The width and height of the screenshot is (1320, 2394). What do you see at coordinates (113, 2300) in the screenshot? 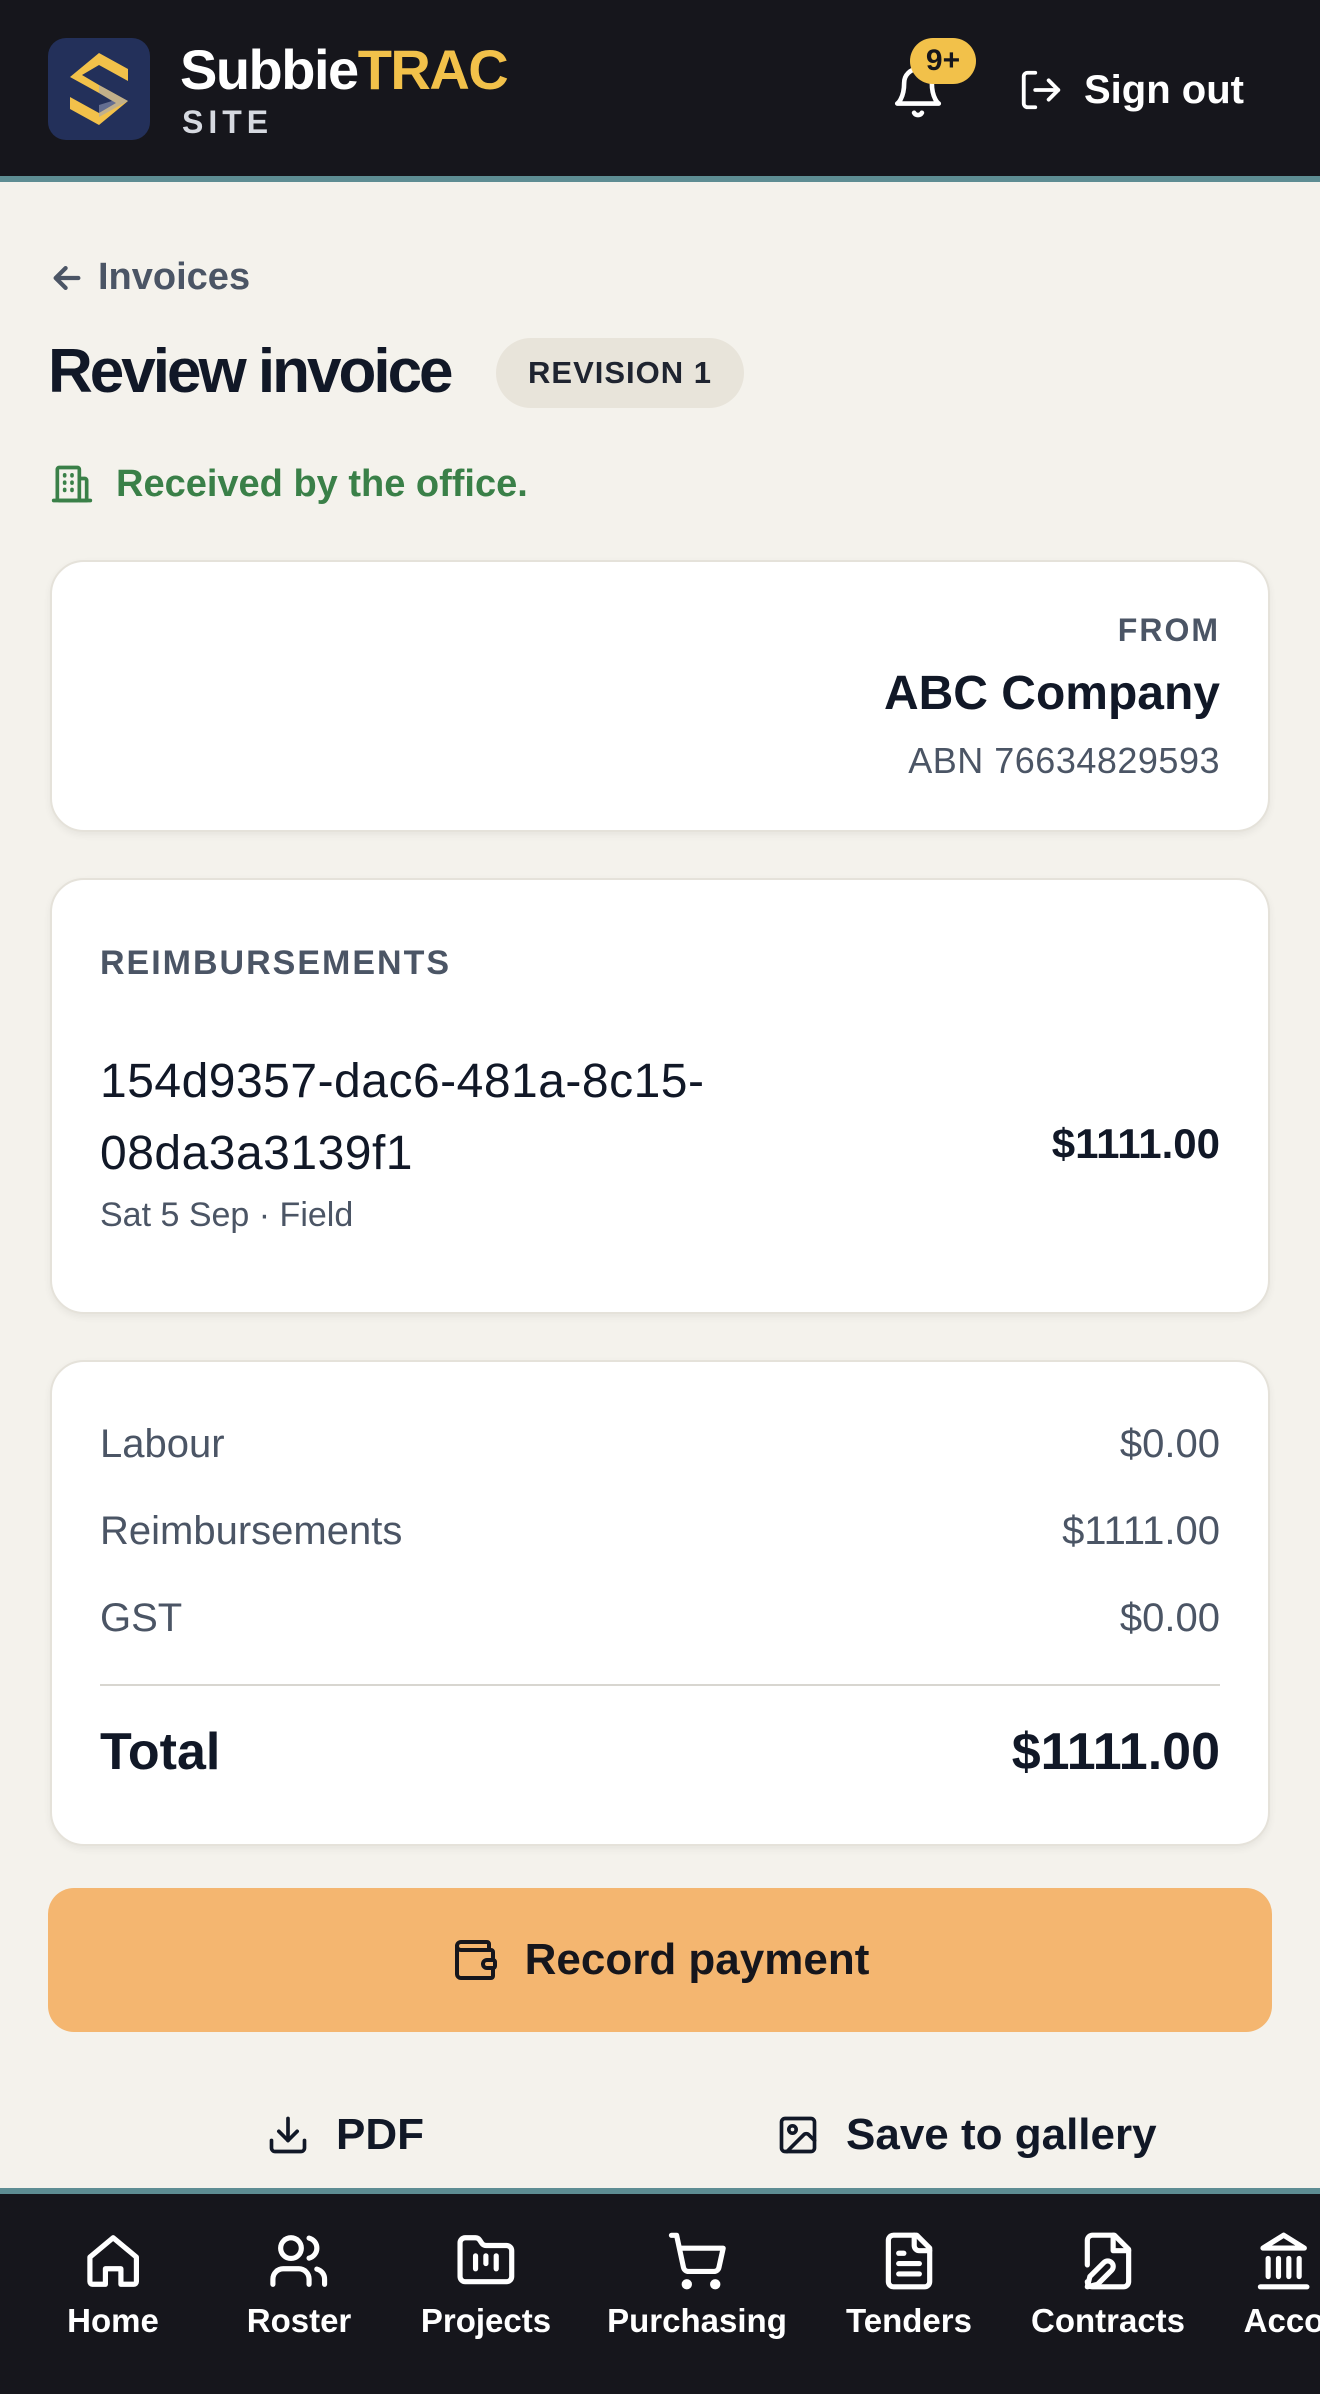
I see `nav-item-home: Home` at bounding box center [113, 2300].